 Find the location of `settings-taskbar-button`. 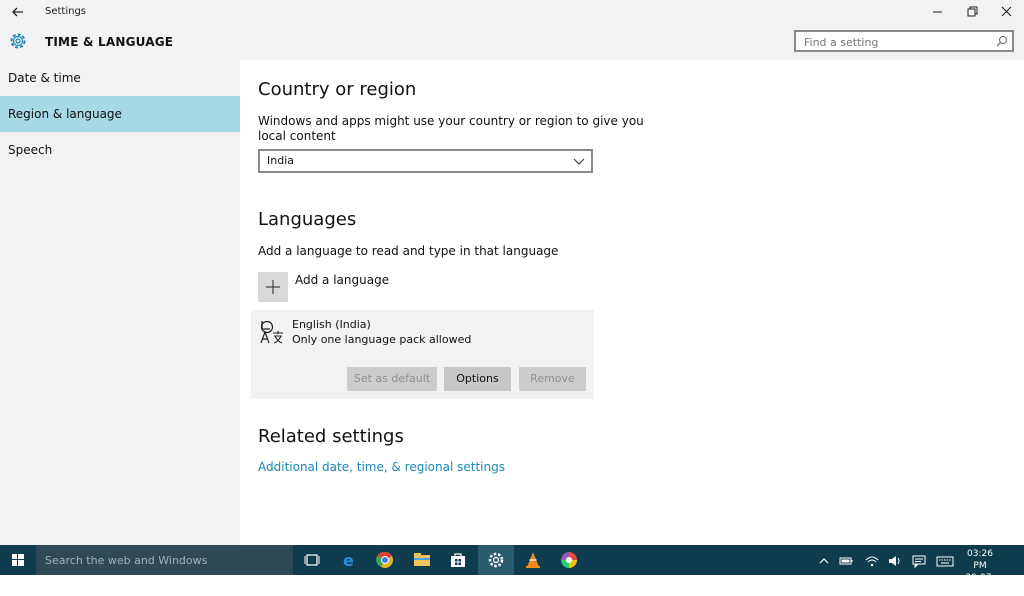

settings-taskbar-button is located at coordinates (496, 560).